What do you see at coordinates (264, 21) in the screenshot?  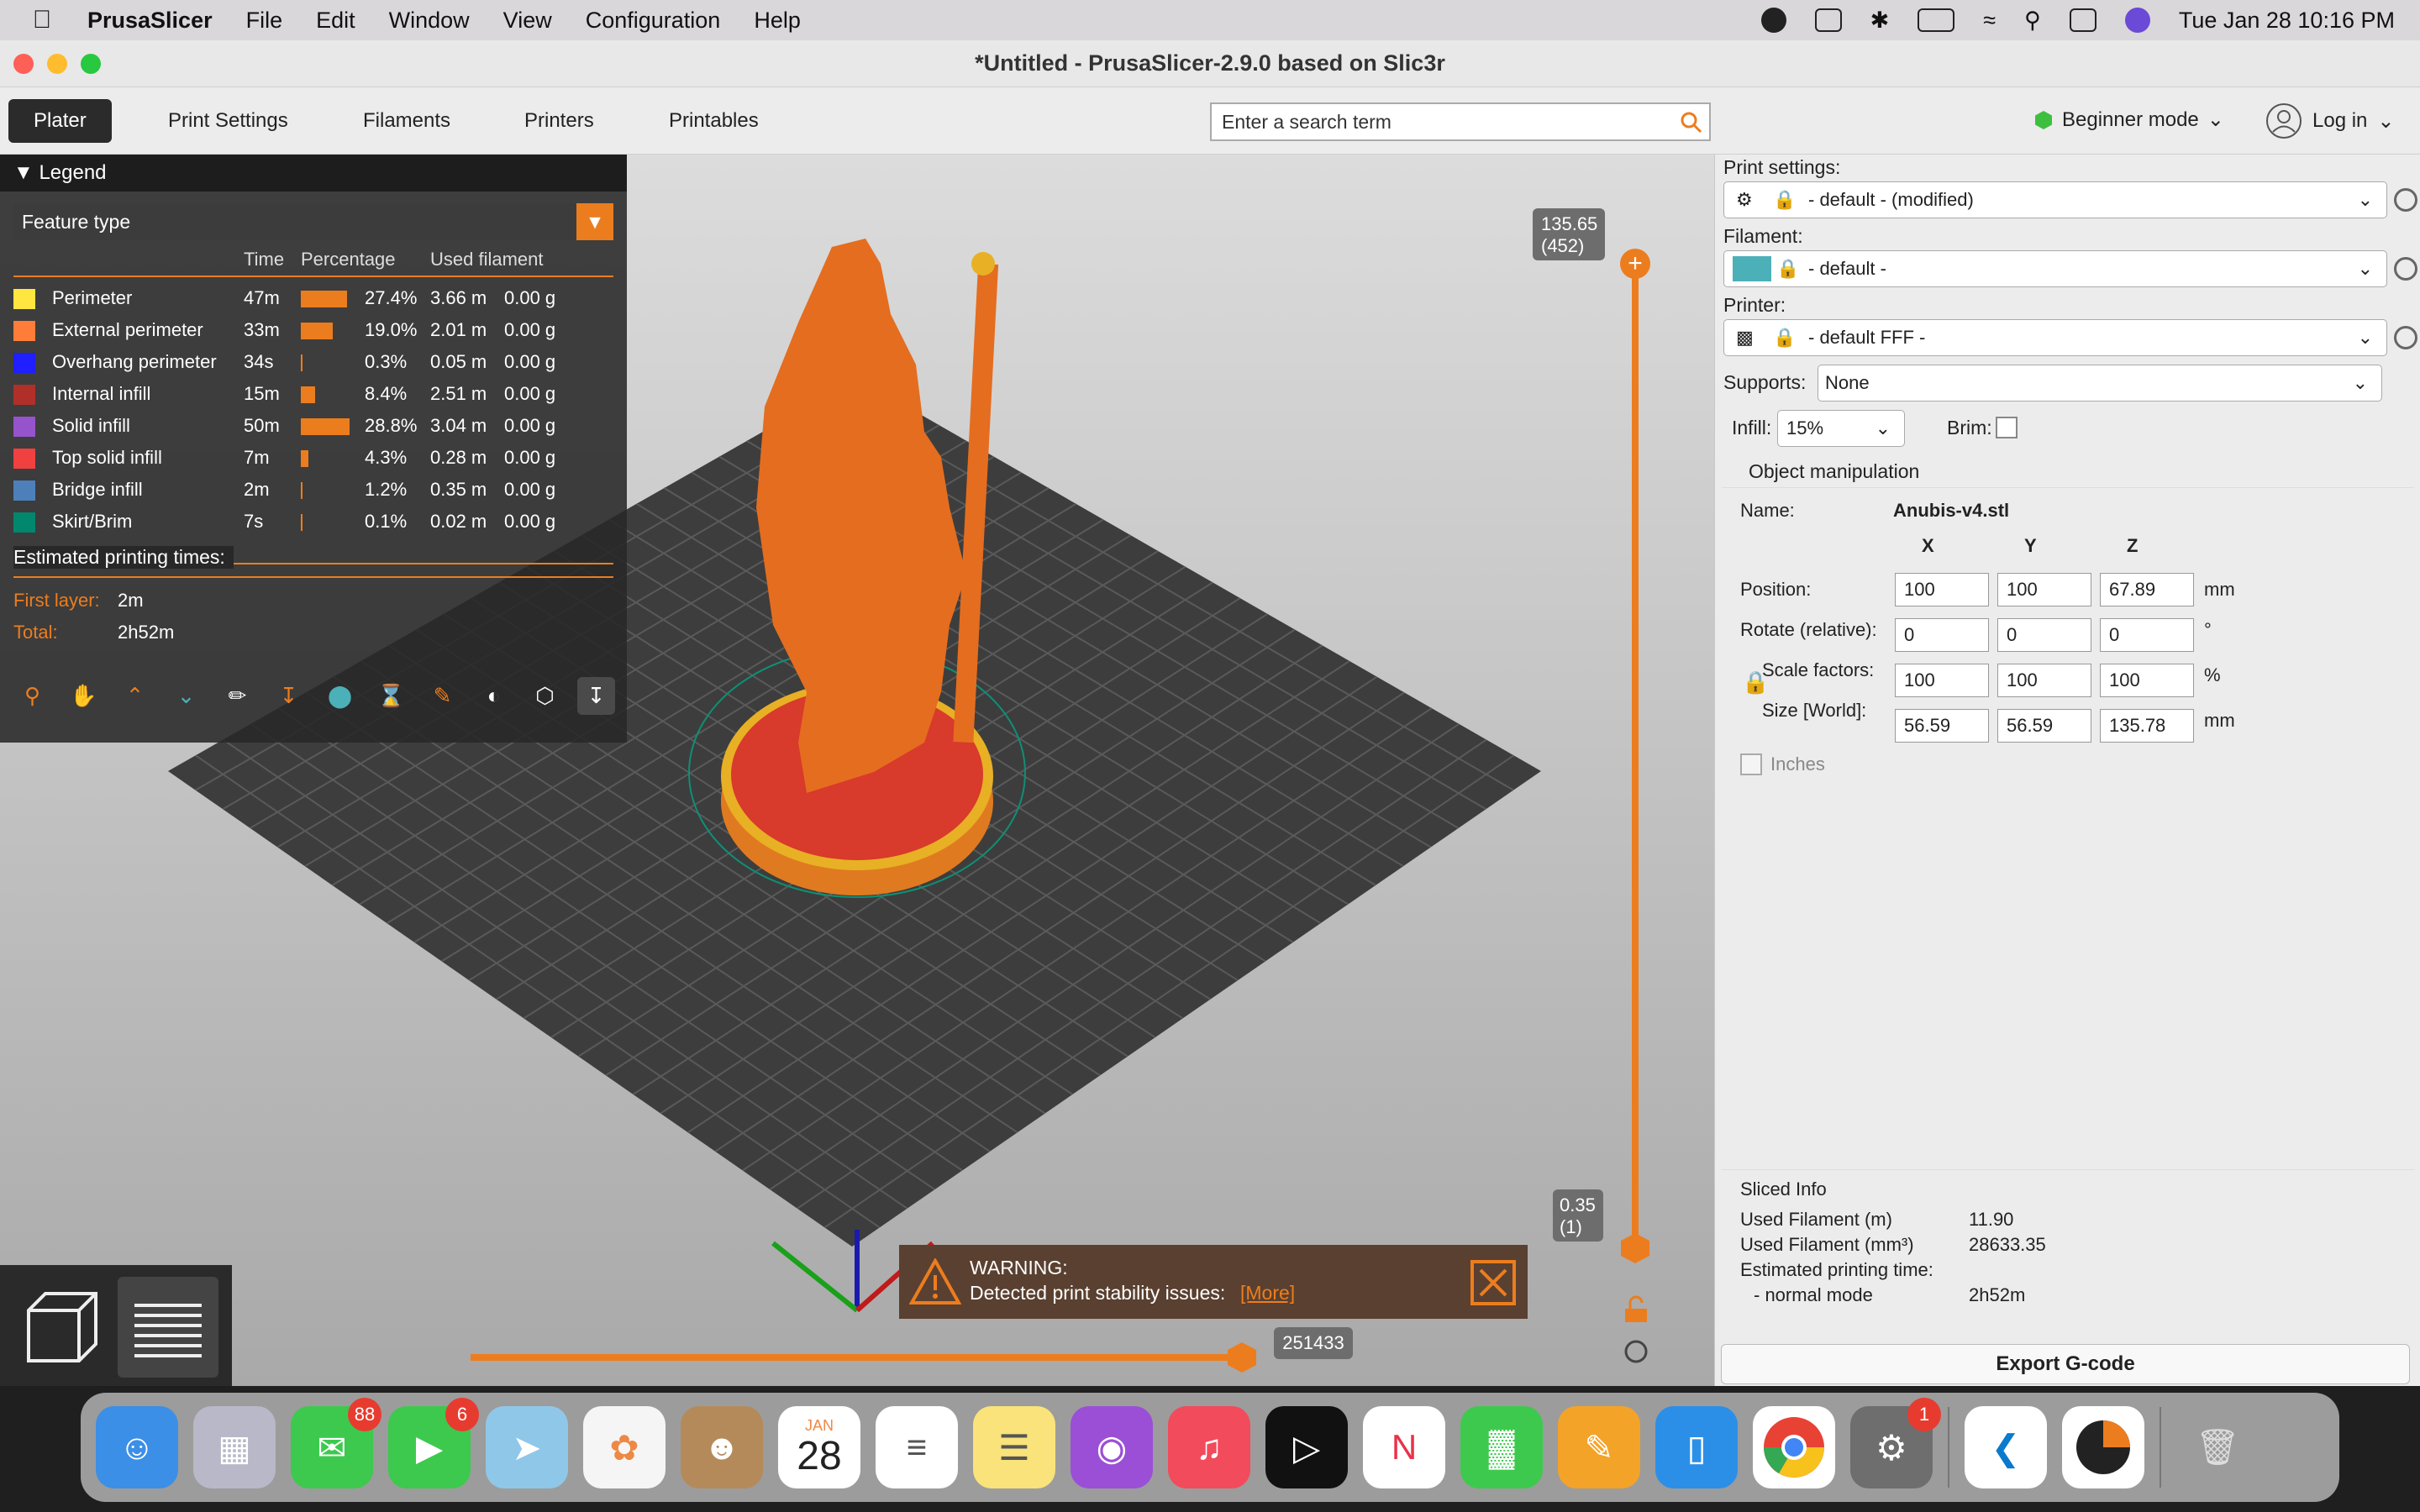 I see `menu-file: File` at bounding box center [264, 21].